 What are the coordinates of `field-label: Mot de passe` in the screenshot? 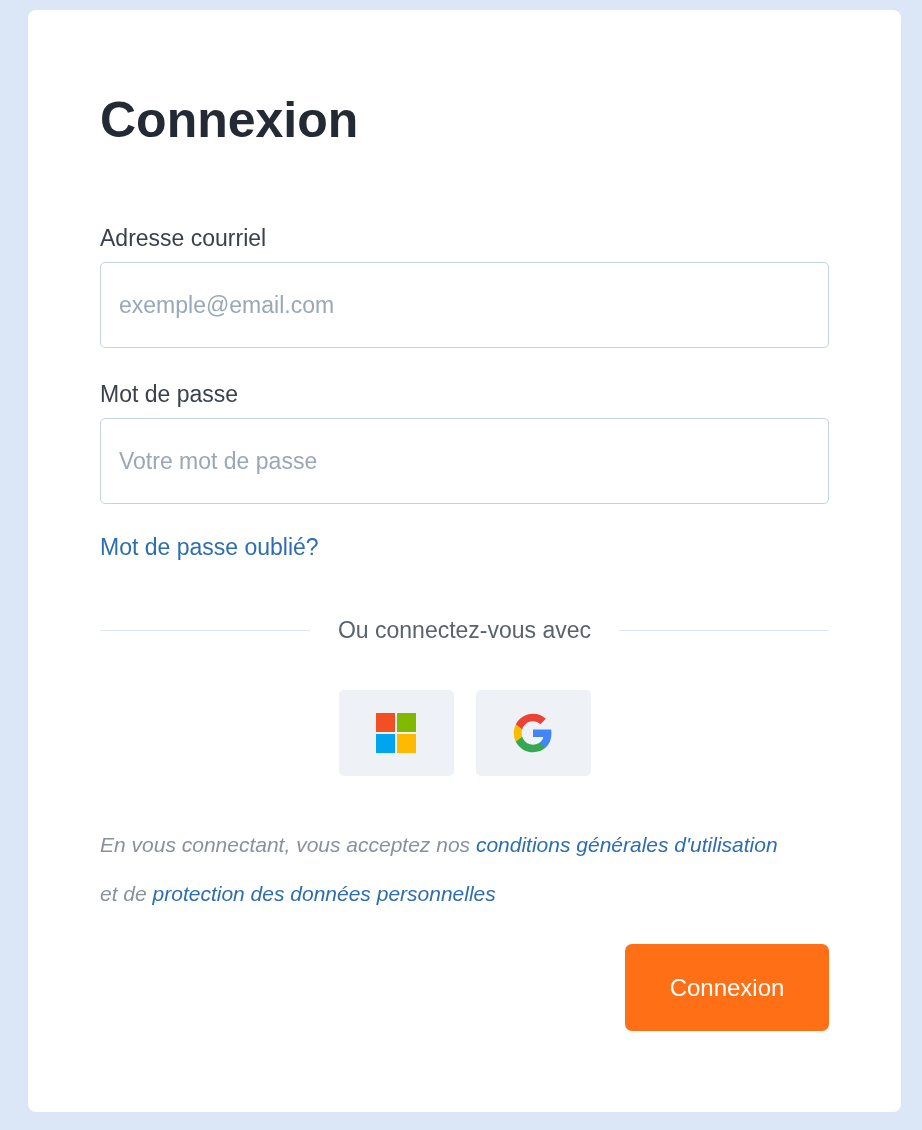 It's located at (169, 394).